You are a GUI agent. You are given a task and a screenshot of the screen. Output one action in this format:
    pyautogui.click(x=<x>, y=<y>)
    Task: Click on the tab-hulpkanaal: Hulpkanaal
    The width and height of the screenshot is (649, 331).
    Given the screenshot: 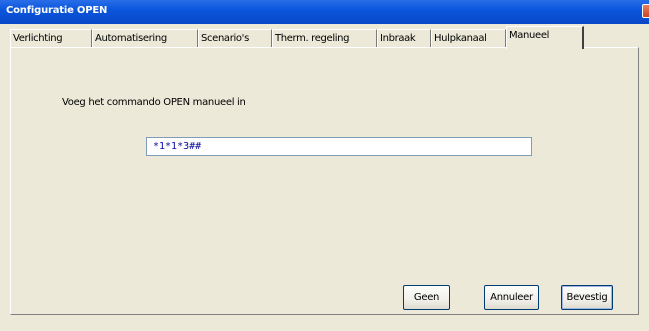 What is the action you would take?
    pyautogui.click(x=468, y=38)
    